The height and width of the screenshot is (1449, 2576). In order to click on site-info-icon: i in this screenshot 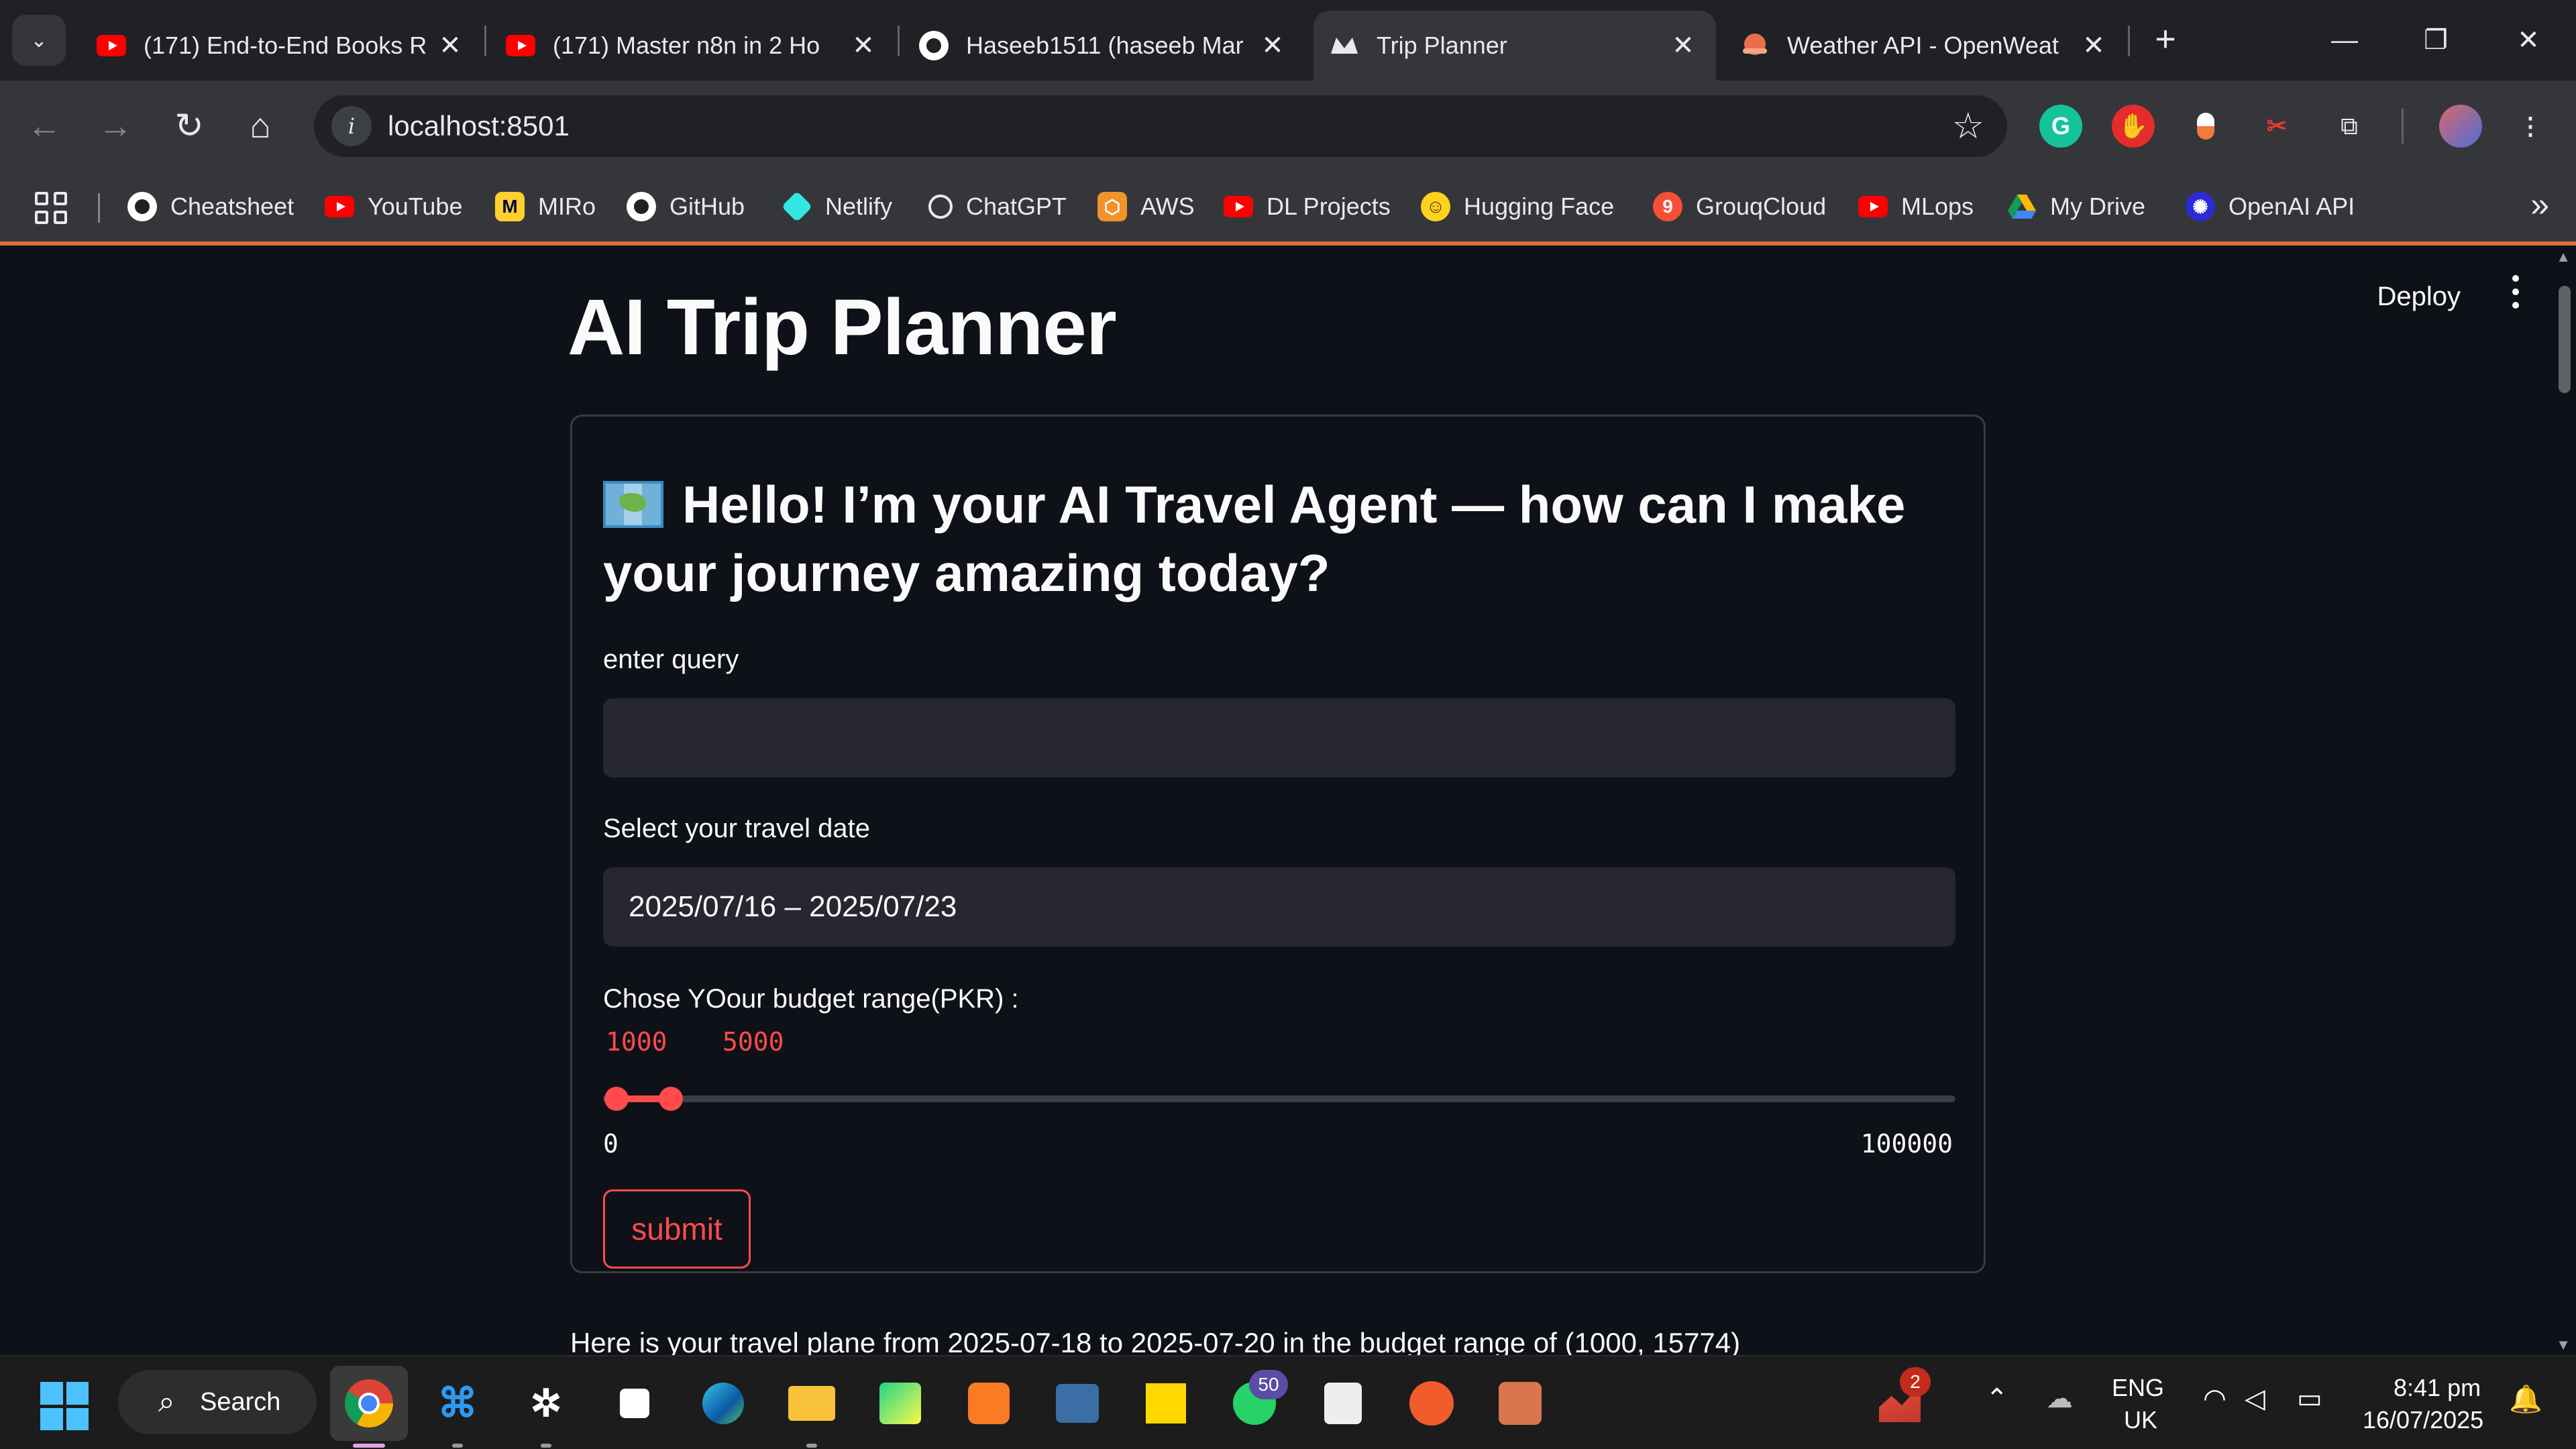, I will do `click(351, 126)`.